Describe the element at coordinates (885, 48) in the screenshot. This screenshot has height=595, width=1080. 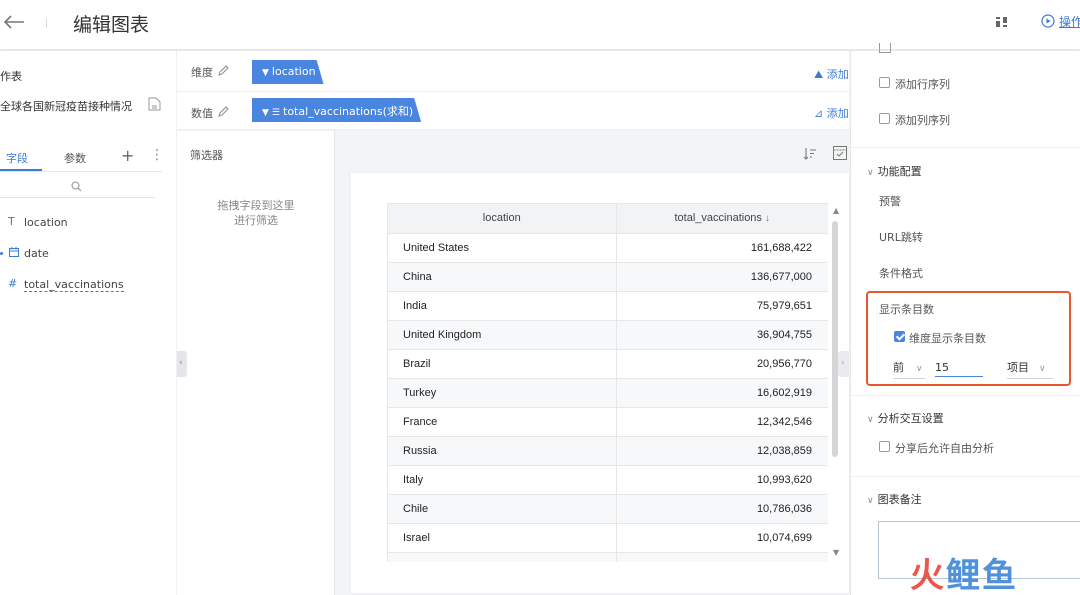
I see `partial-option-icon` at that location.